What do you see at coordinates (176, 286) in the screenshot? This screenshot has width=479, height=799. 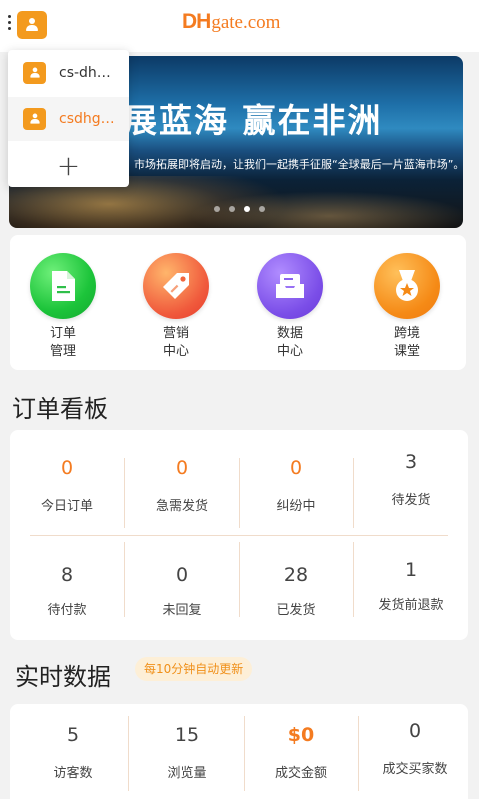 I see `tag-icon` at bounding box center [176, 286].